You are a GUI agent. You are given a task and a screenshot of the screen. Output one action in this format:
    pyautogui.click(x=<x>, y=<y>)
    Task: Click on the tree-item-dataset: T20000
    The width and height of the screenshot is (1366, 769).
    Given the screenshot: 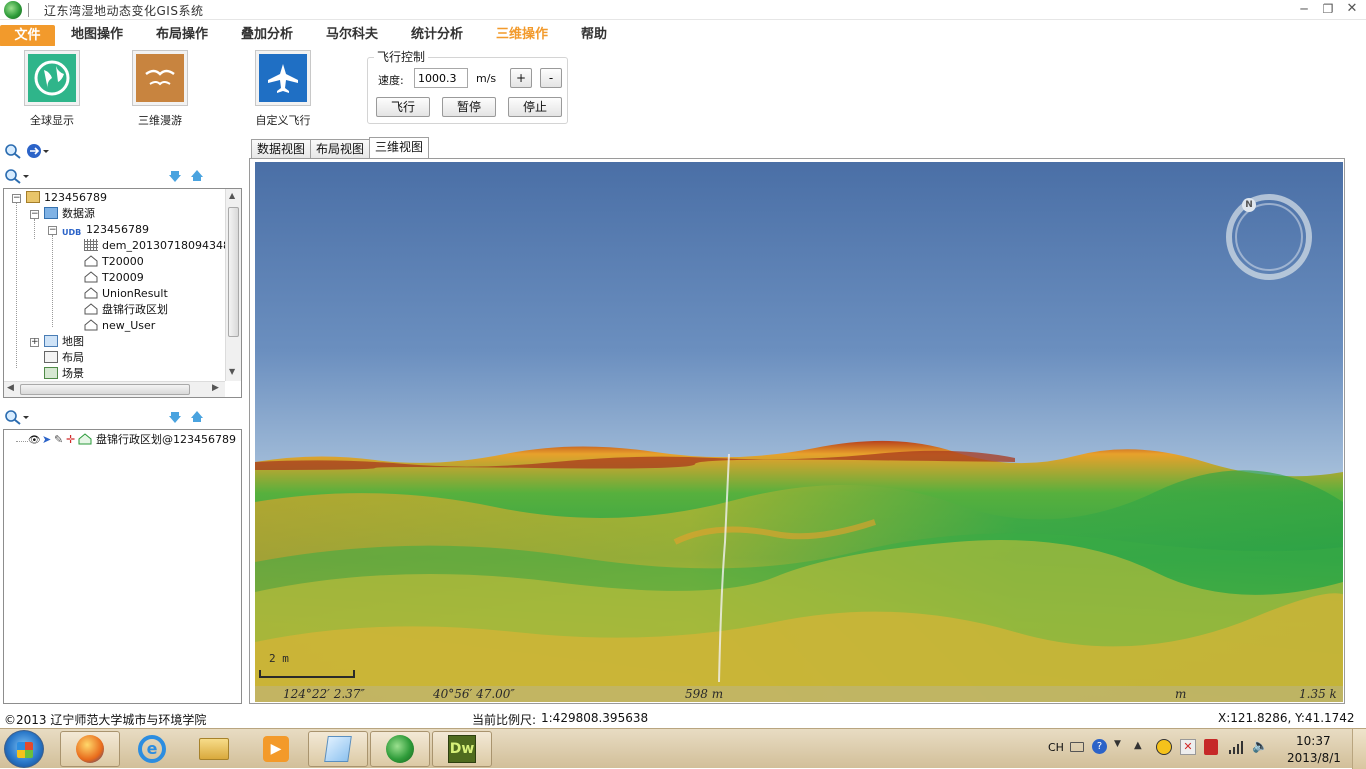 What is the action you would take?
    pyautogui.click(x=114, y=262)
    